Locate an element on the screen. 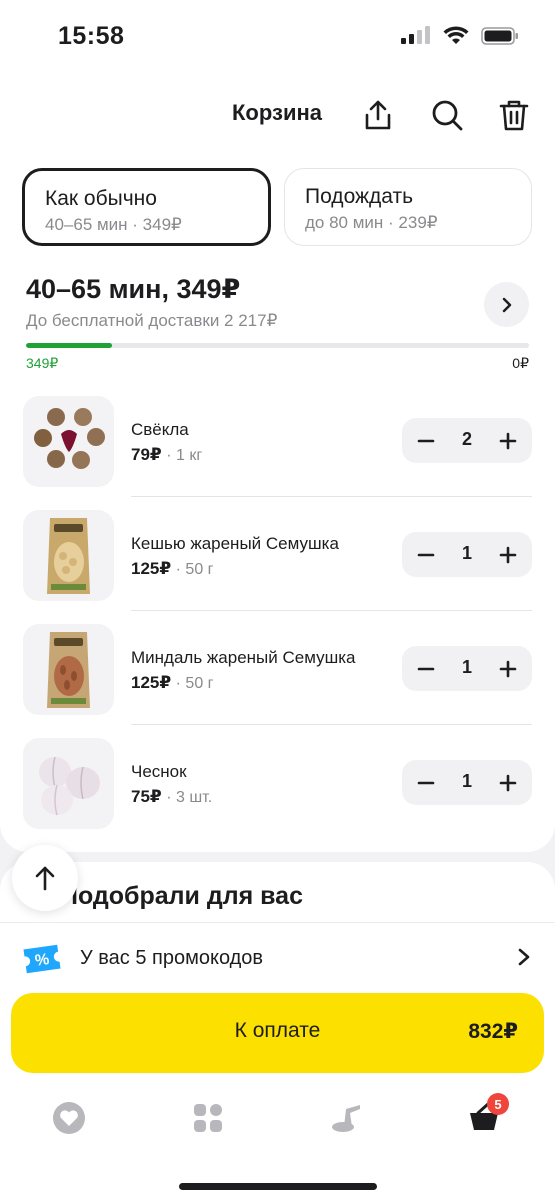 This screenshot has height=1200, width=555. header: Корзина is located at coordinates (277, 117).